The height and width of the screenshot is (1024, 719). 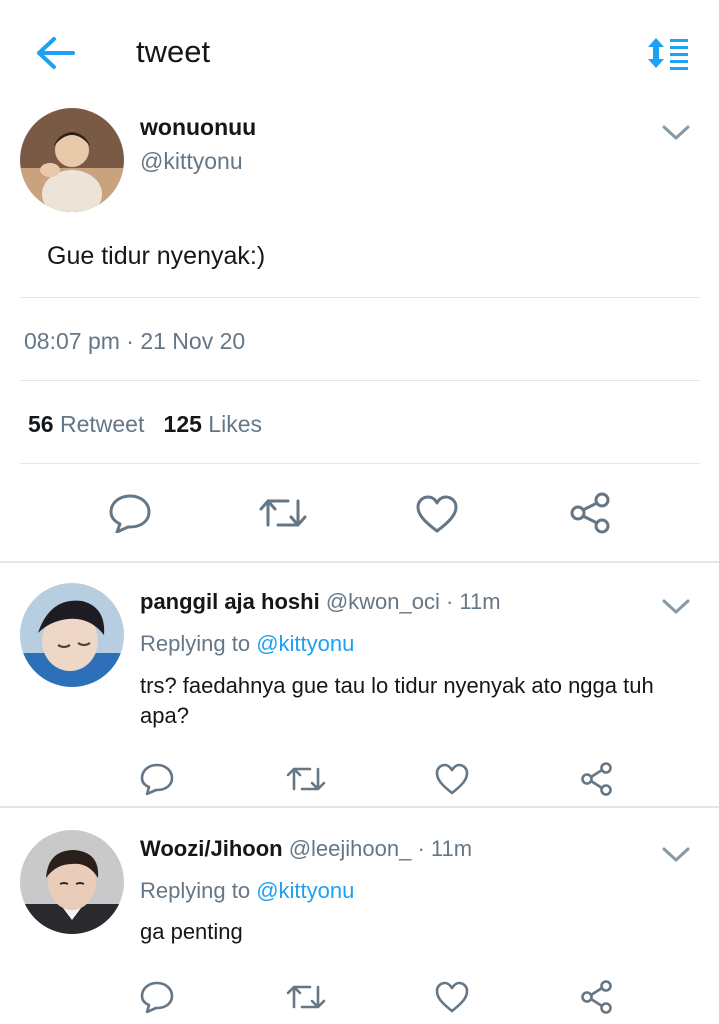 What do you see at coordinates (211, 848) in the screenshot?
I see `display-name: Woozi/Jihoon` at bounding box center [211, 848].